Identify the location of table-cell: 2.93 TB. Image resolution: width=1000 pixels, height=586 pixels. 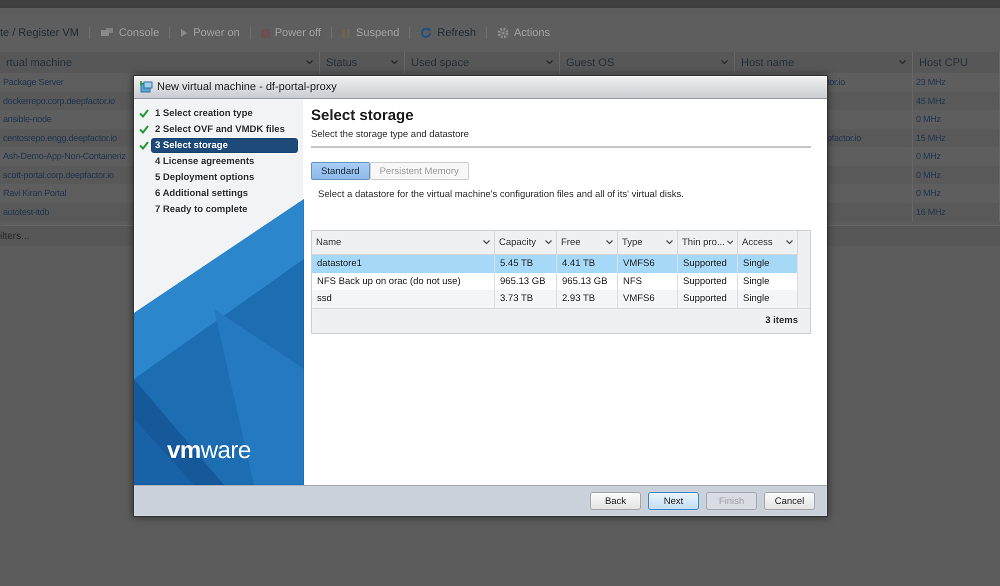
(587, 299).